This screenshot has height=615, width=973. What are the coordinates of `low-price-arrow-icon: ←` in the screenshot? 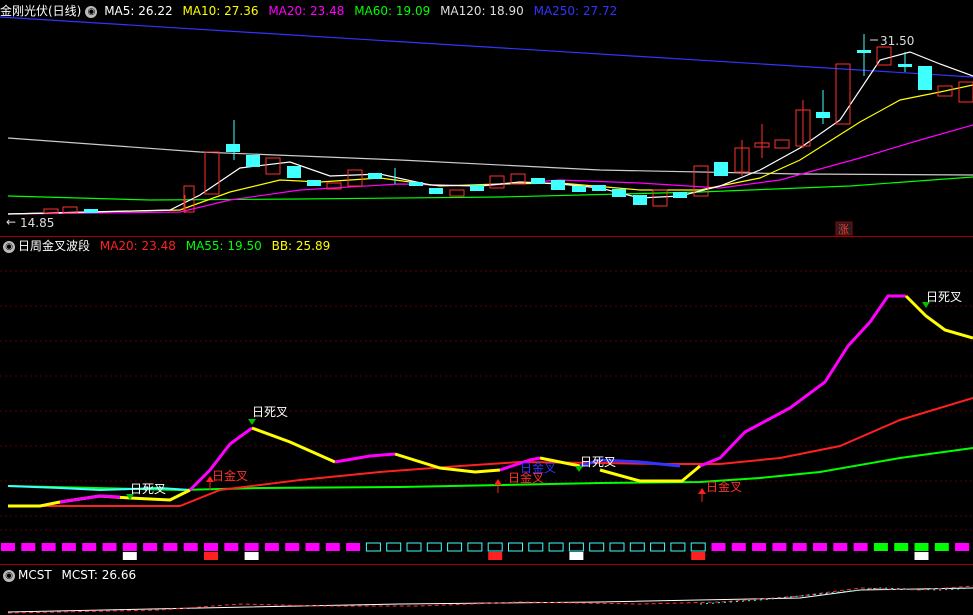 It's located at (11, 222).